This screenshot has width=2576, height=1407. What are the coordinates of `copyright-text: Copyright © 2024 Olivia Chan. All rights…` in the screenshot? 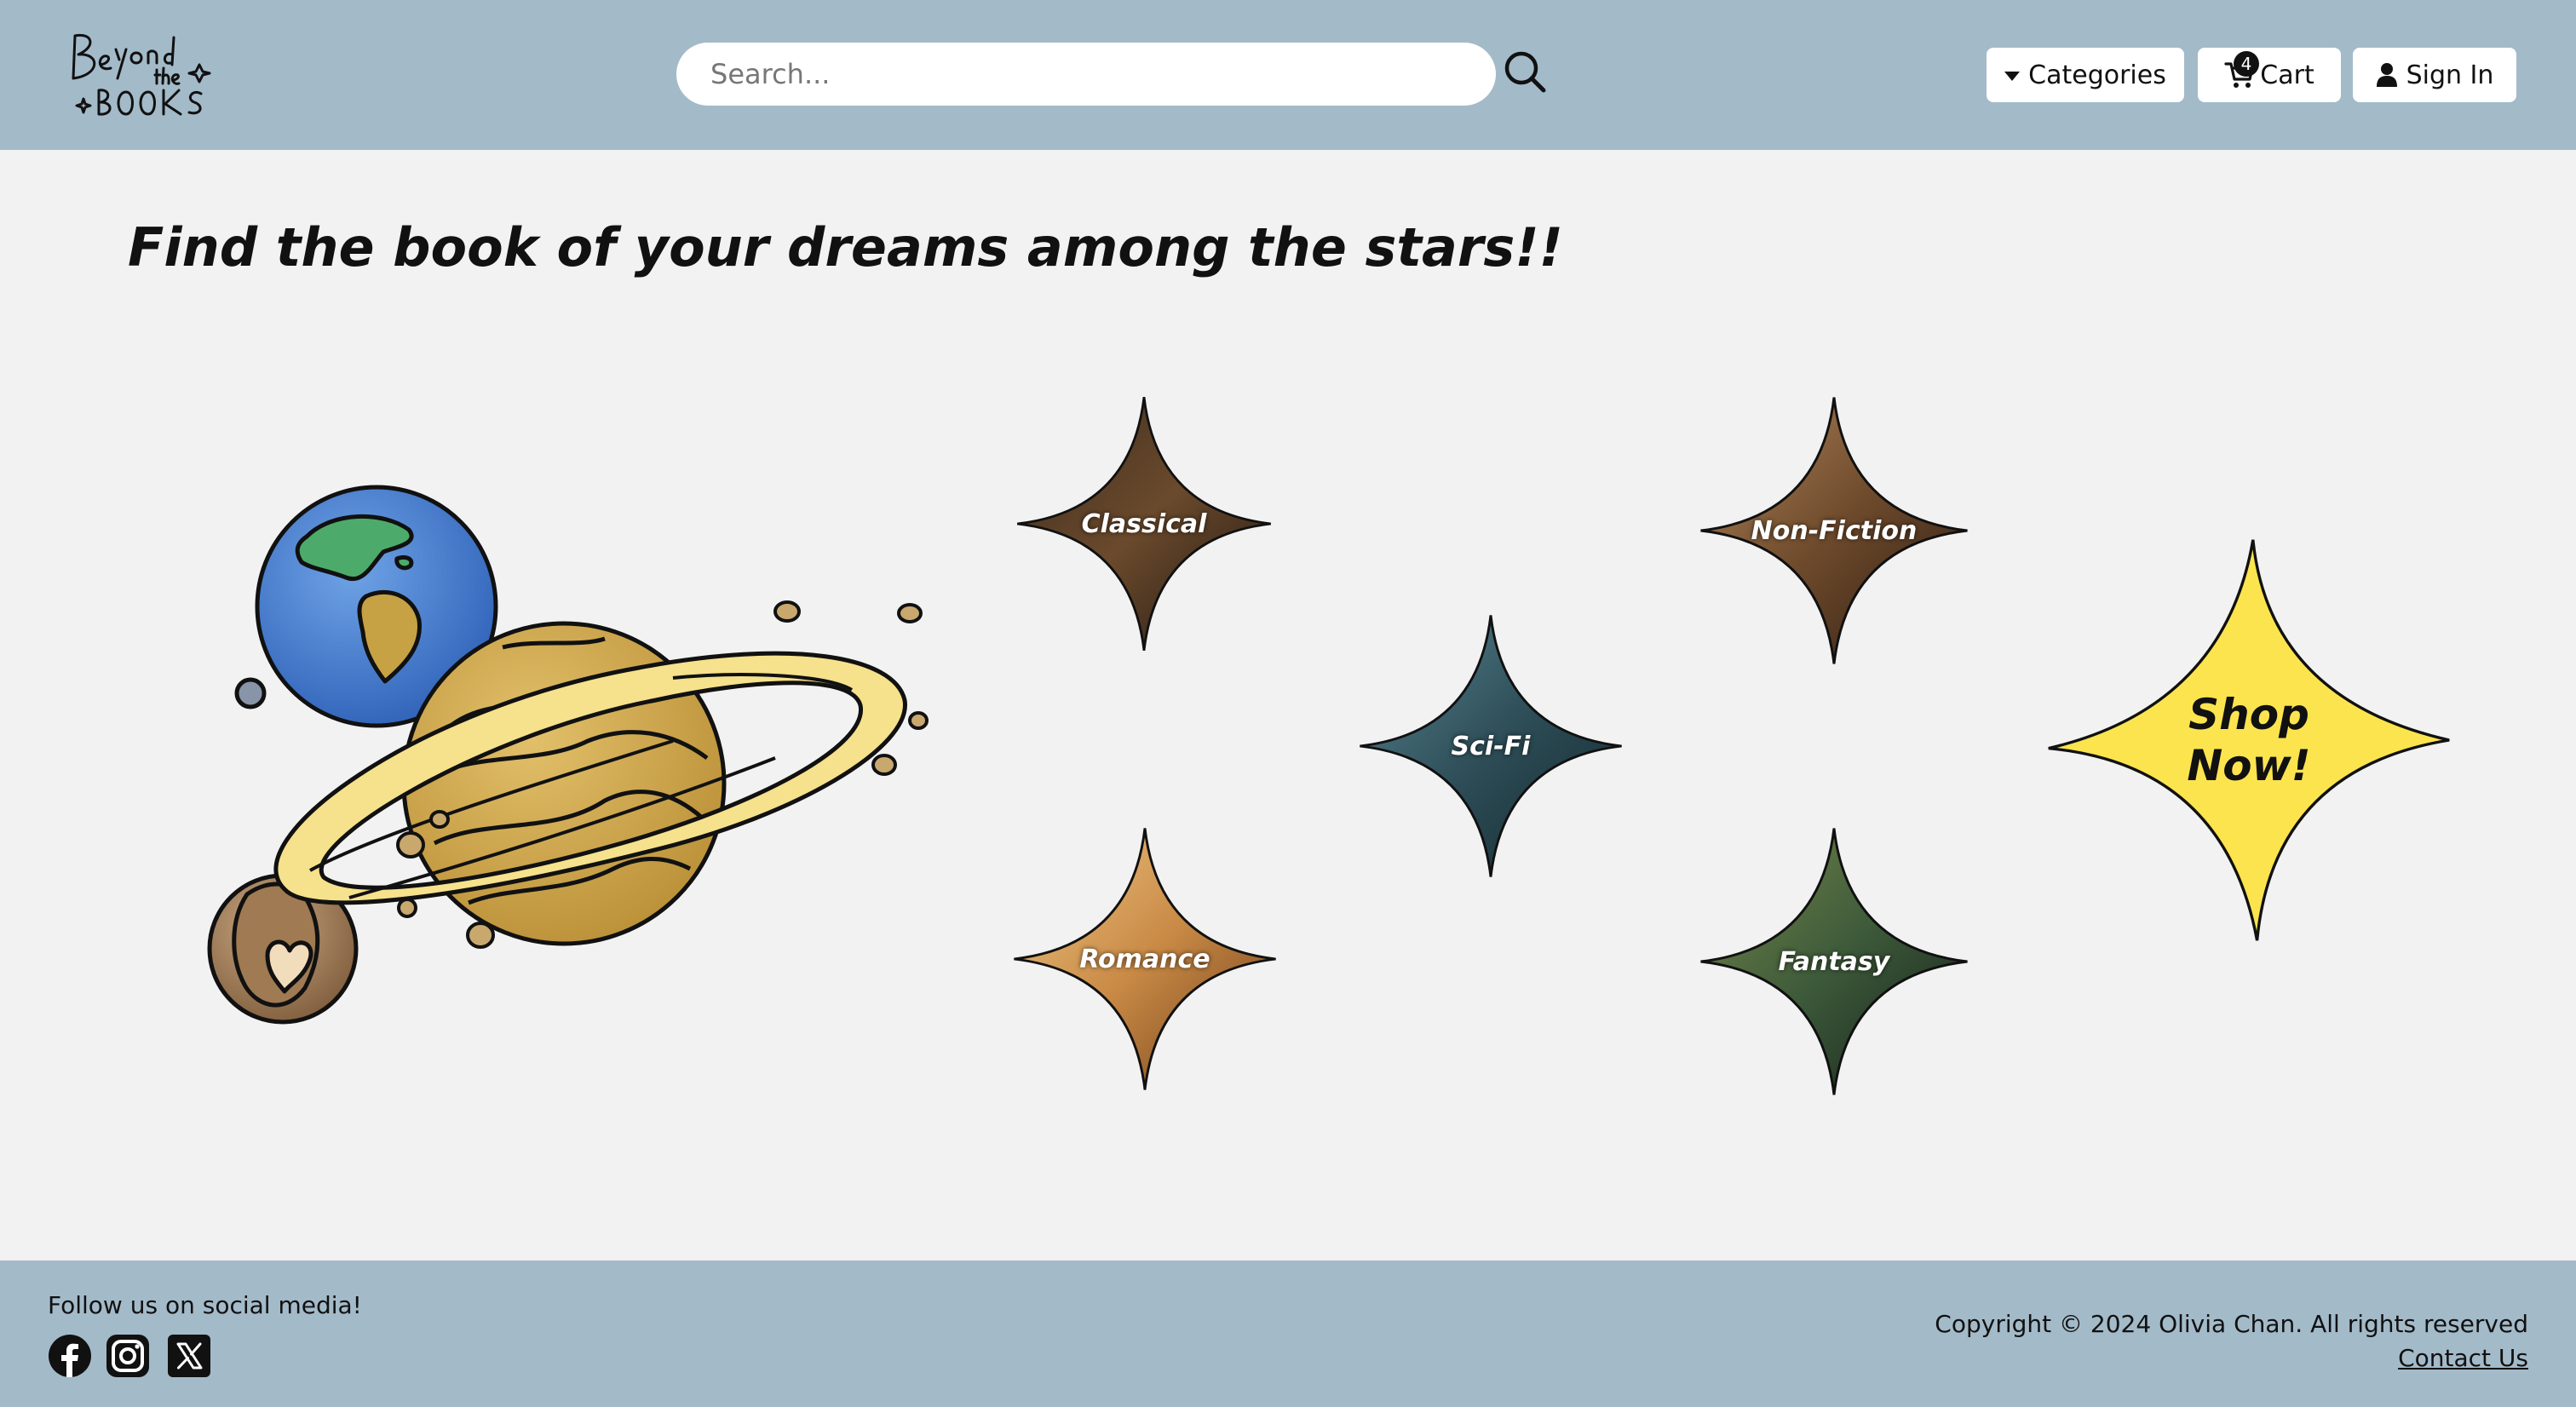 It's located at (2232, 1324).